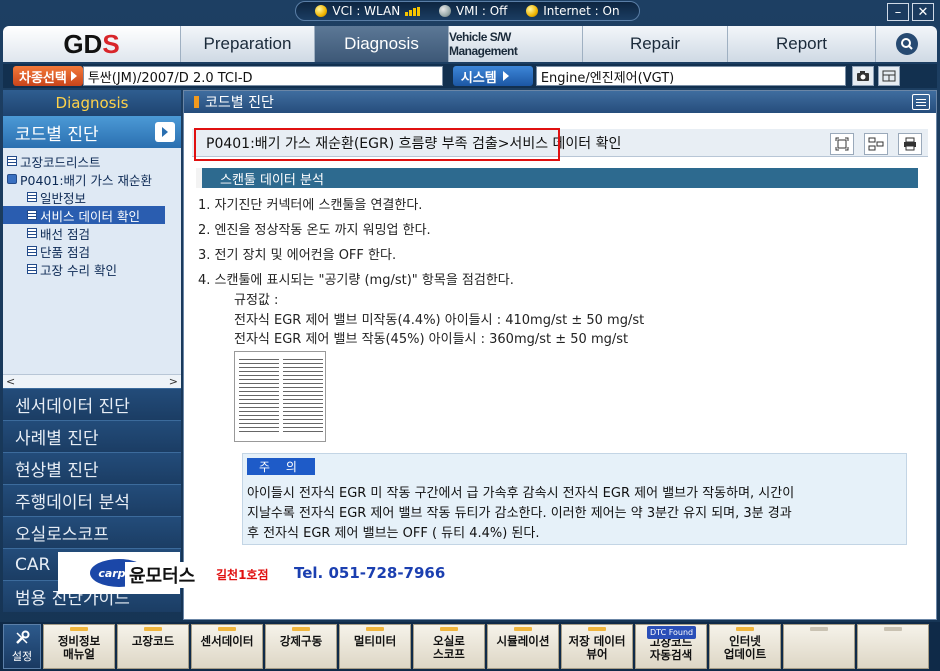 The width and height of the screenshot is (940, 671). I want to click on system-field: Engine/엔진제어(VGT), so click(690, 76).